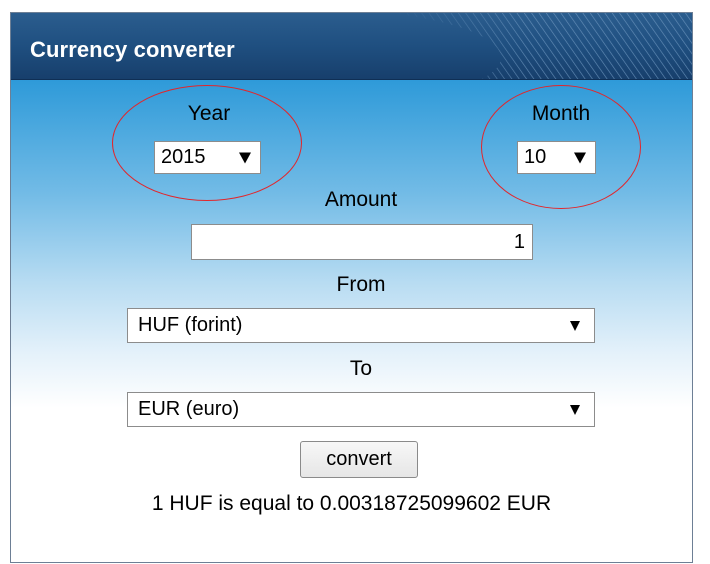 The height and width of the screenshot is (564, 710). Describe the element at coordinates (361, 368) in the screenshot. I see `to-label: To` at that location.